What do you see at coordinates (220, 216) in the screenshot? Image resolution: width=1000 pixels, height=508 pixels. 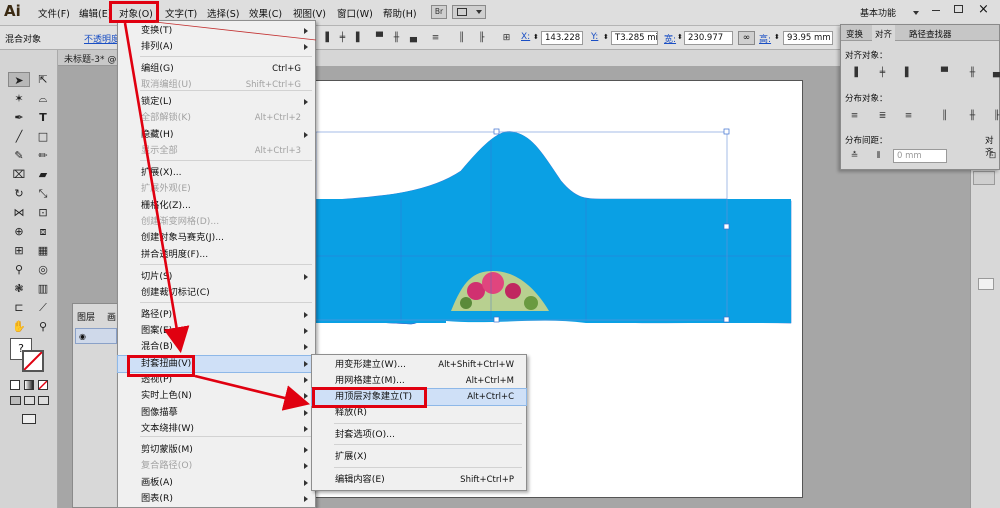 I see `annotation-arrows` at bounding box center [220, 216].